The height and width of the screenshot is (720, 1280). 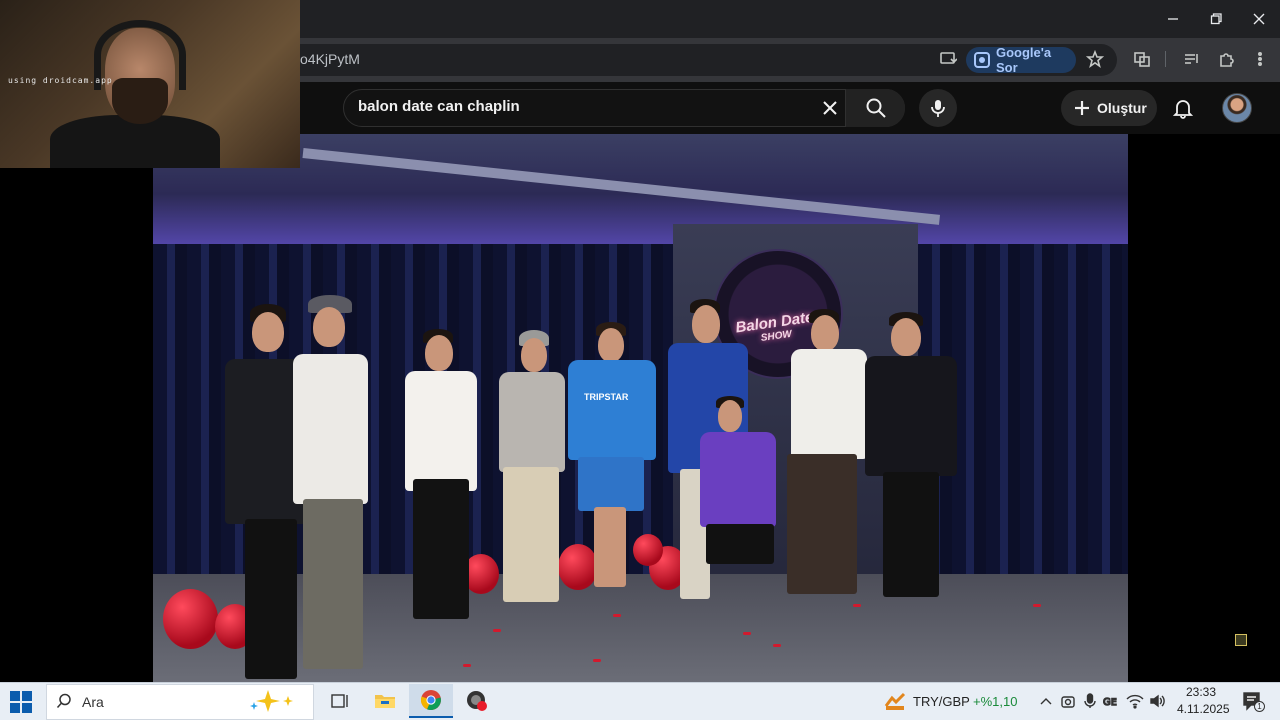 I want to click on studio-floor, so click(x=640, y=628).